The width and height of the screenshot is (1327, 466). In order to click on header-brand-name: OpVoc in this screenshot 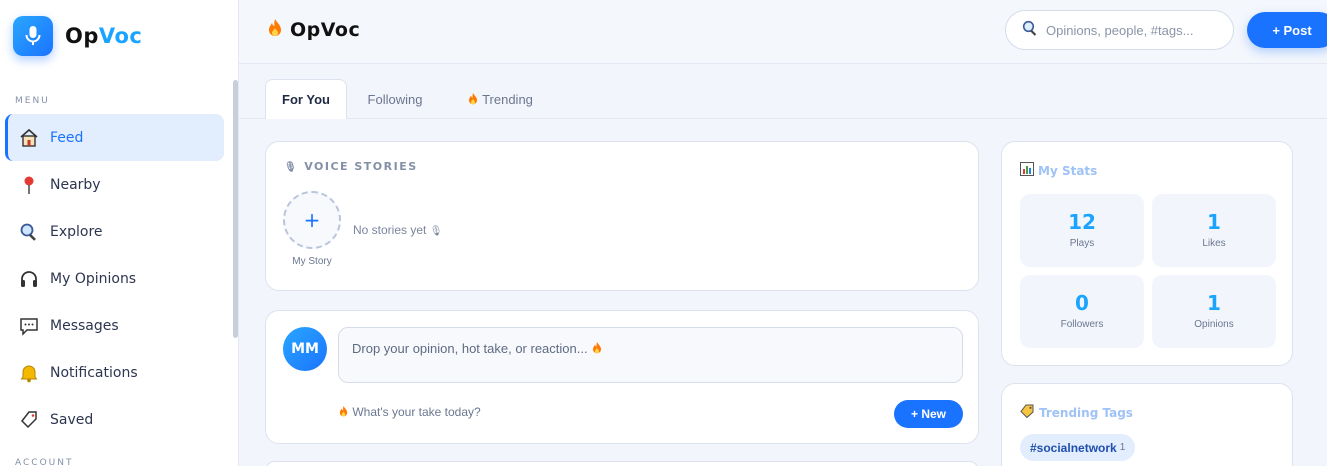, I will do `click(325, 30)`.